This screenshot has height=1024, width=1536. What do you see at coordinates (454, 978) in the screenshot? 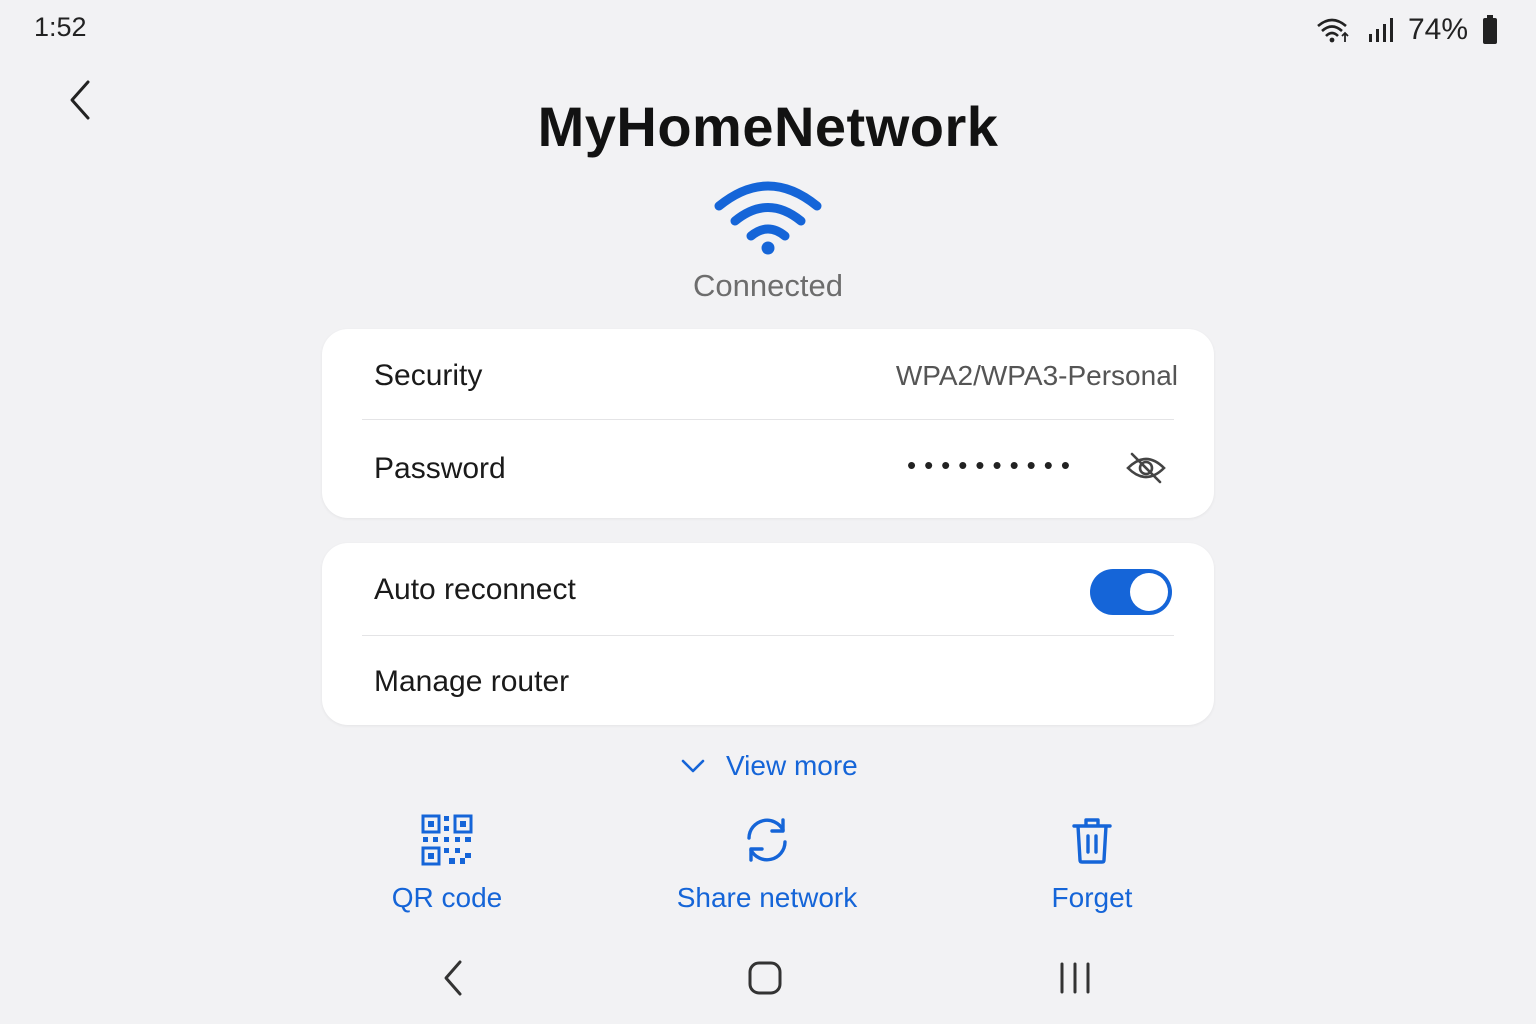
I see `nav-back-button` at bounding box center [454, 978].